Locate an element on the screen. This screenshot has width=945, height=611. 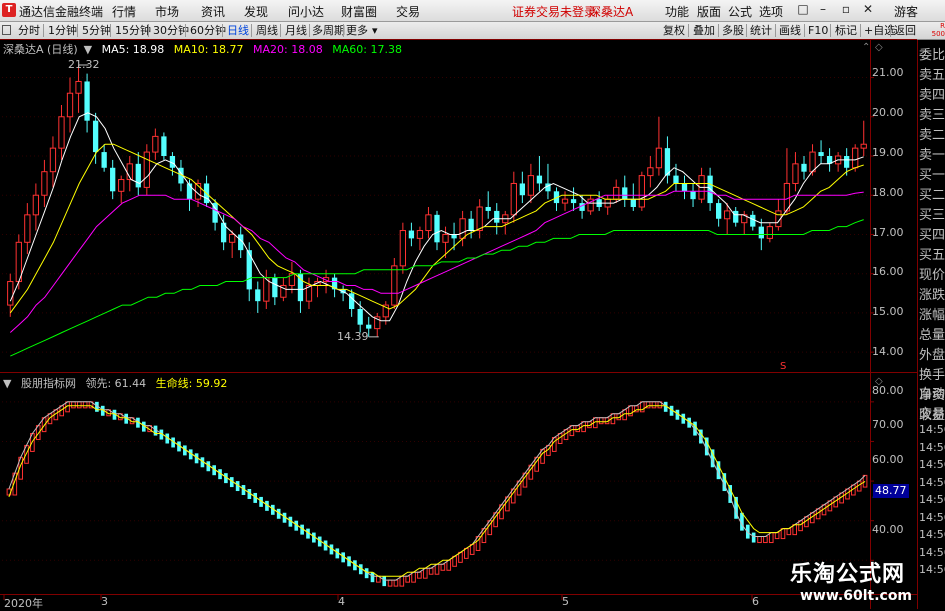
quote-label: 买五 is located at coordinates (932, 255).